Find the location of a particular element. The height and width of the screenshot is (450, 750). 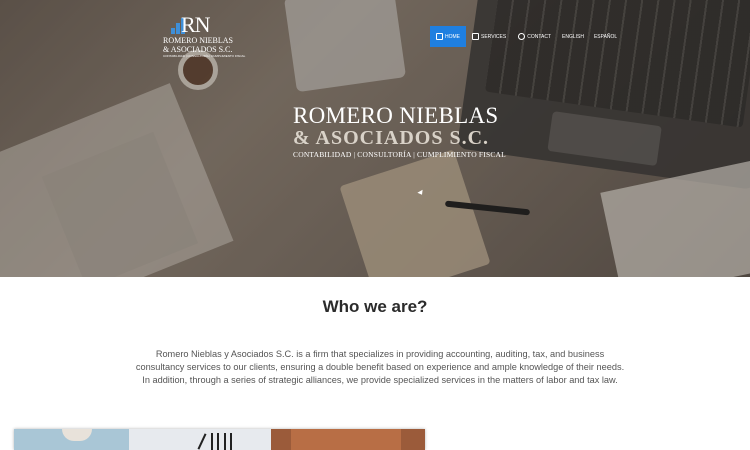

nav-services: SERVICES is located at coordinates (489, 36).